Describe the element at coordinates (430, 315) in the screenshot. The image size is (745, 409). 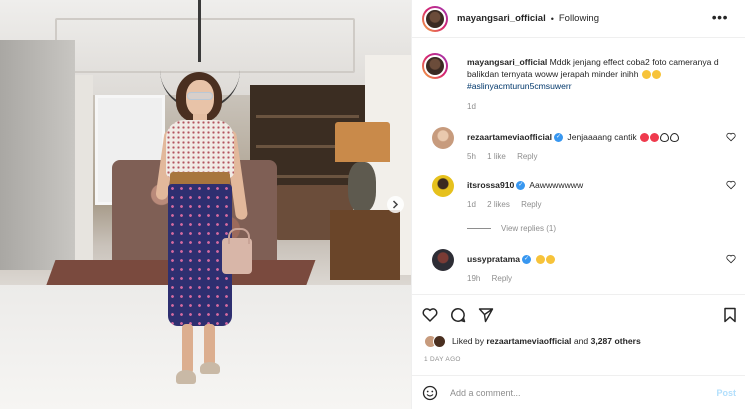
I see `like-heart-icon` at that location.